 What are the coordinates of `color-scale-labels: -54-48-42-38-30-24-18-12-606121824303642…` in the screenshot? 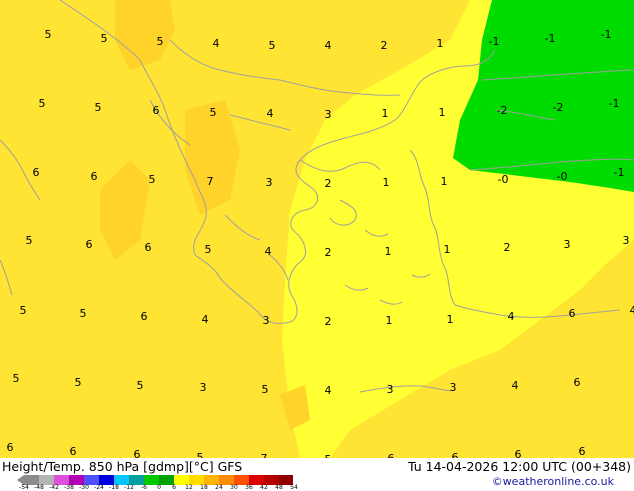 It's located at (161, 488).